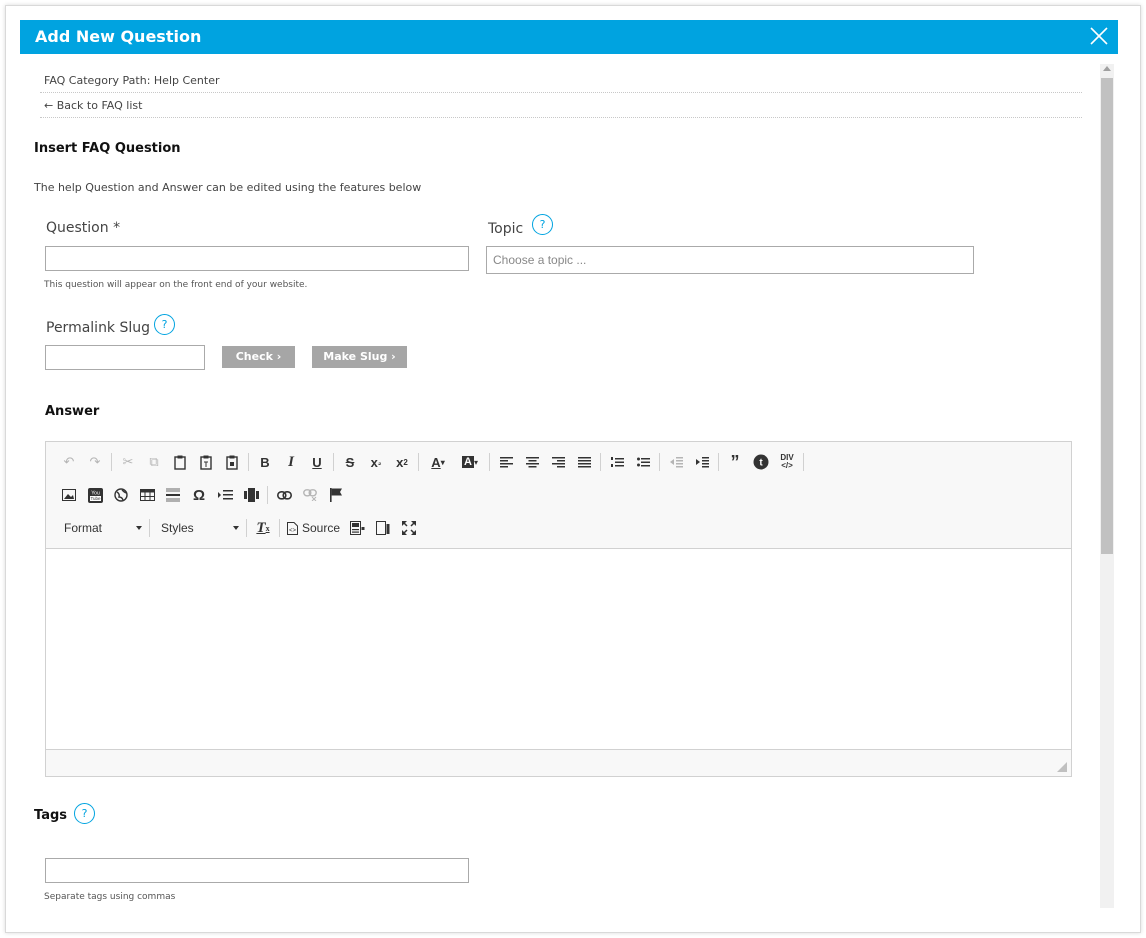 The image size is (1146, 938). I want to click on paste-text-icon, so click(206, 462).